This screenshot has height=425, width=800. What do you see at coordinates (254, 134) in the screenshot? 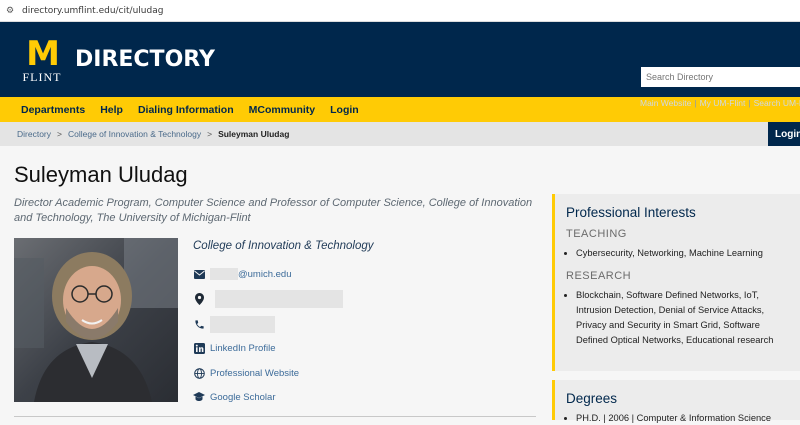
I see `breadcrumb-current: Suleyman Uludag` at bounding box center [254, 134].